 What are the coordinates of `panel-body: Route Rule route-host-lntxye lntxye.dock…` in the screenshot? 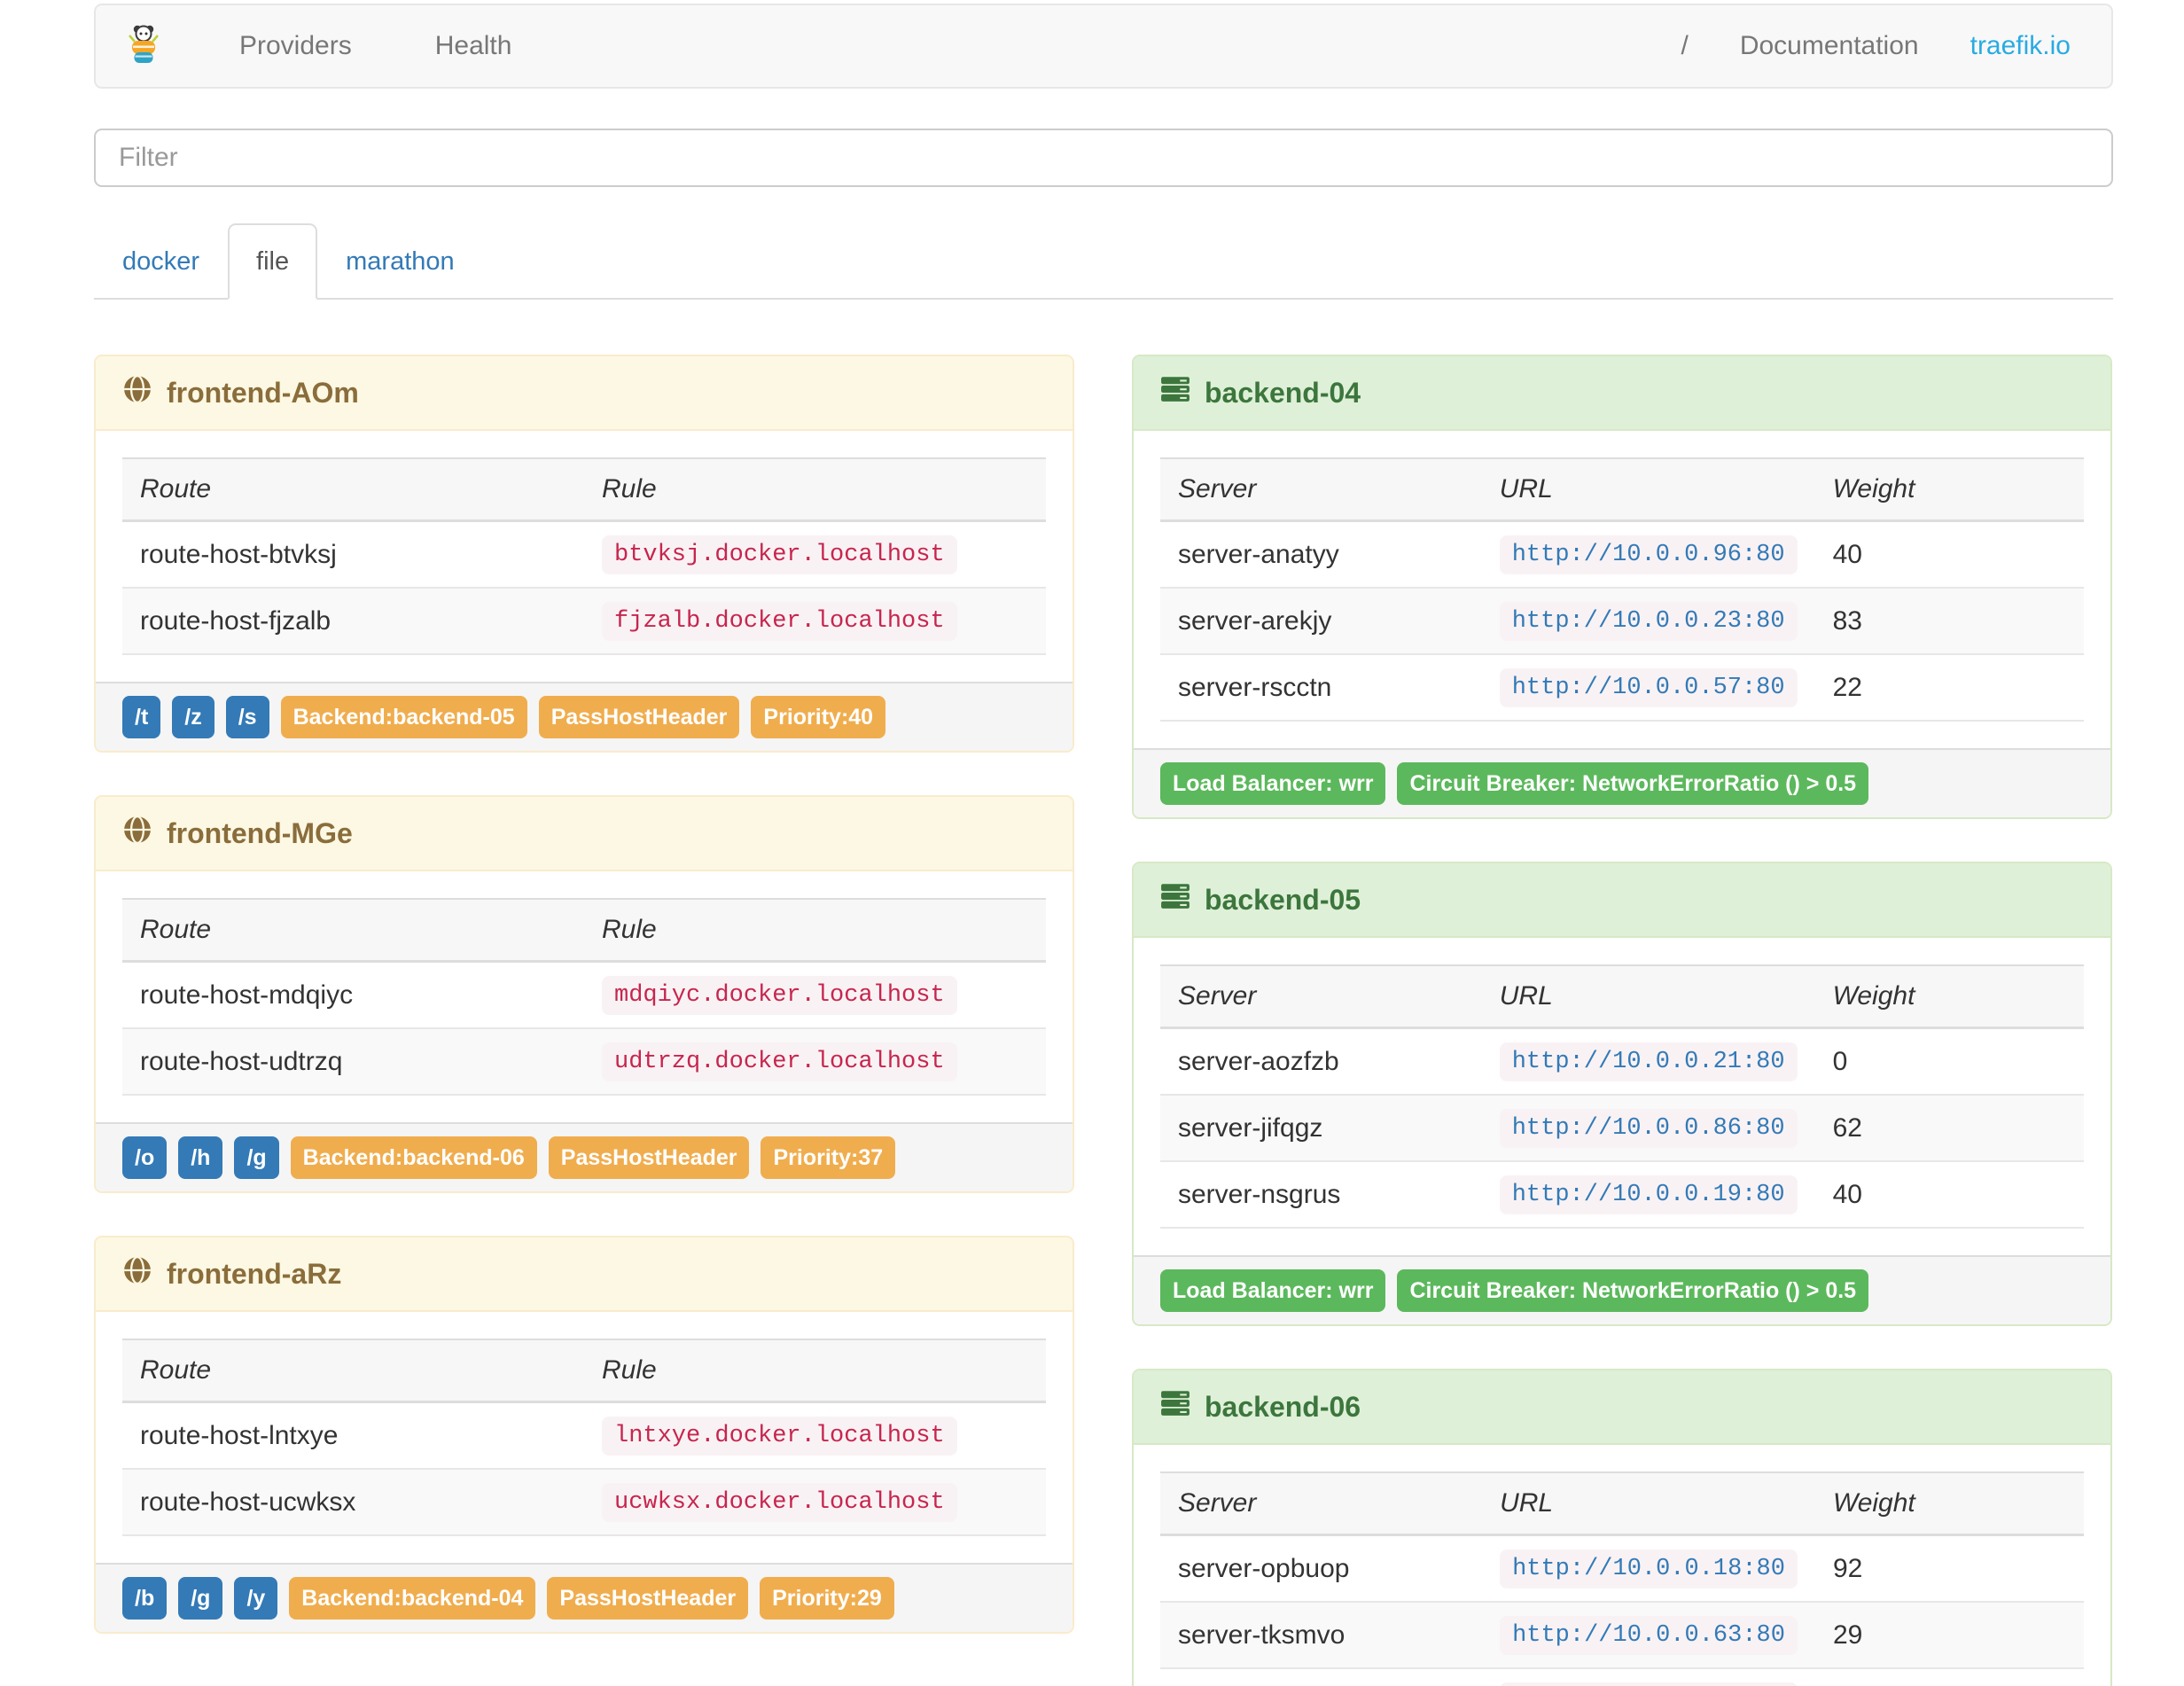 It's located at (584, 1437).